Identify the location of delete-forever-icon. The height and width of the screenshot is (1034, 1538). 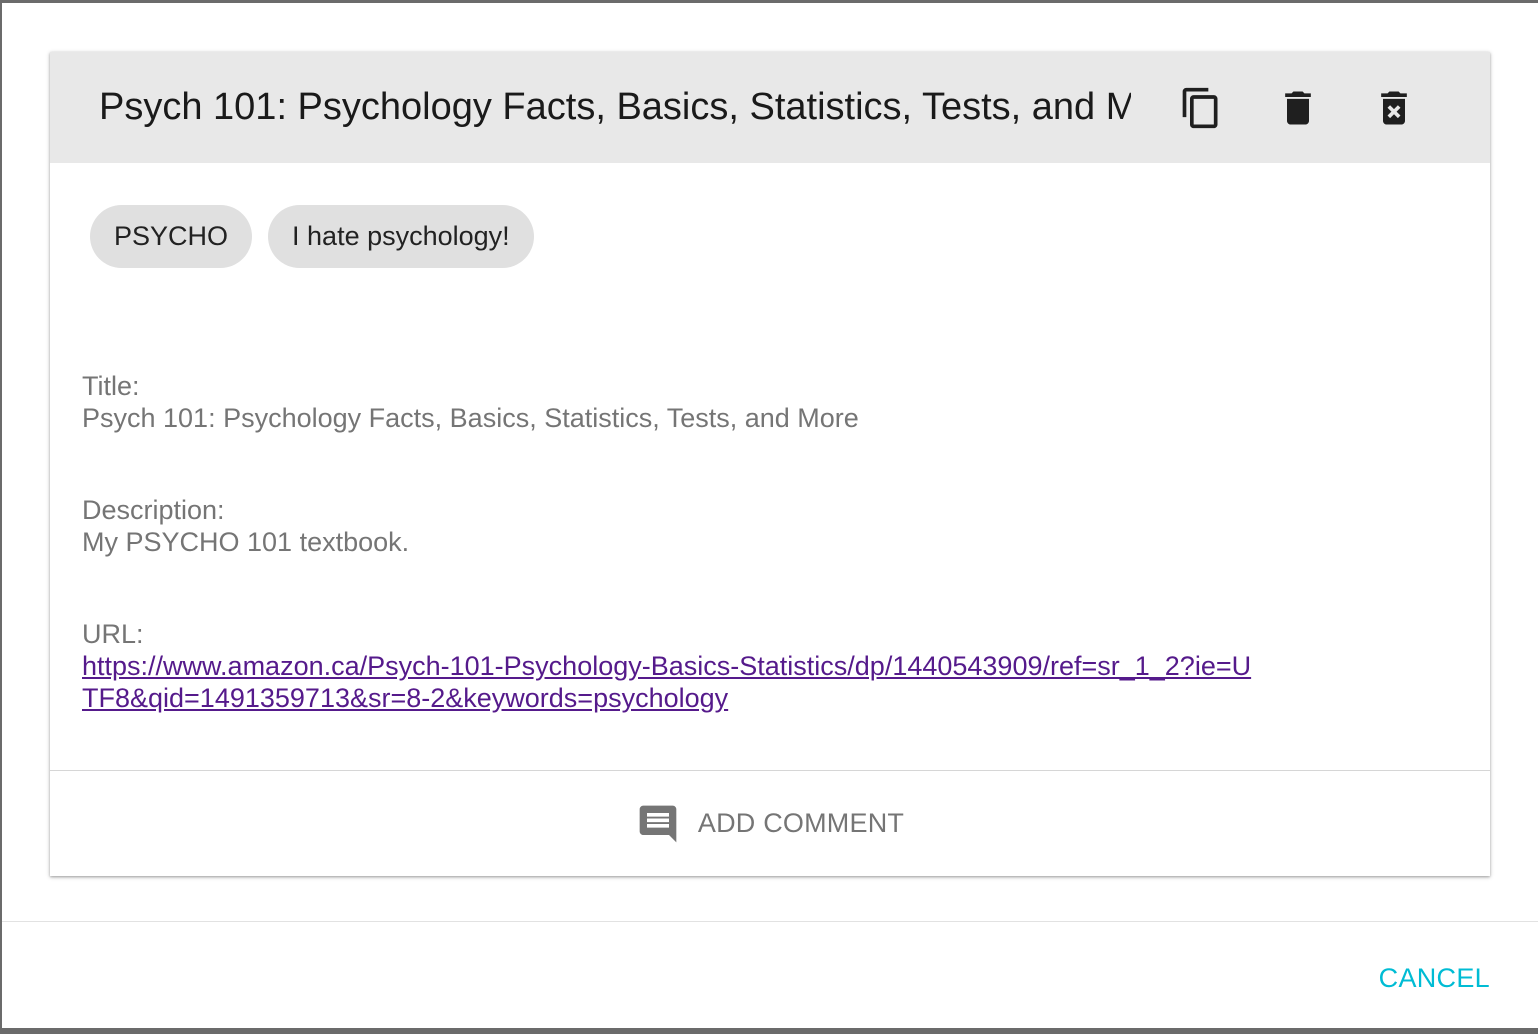
(1394, 108).